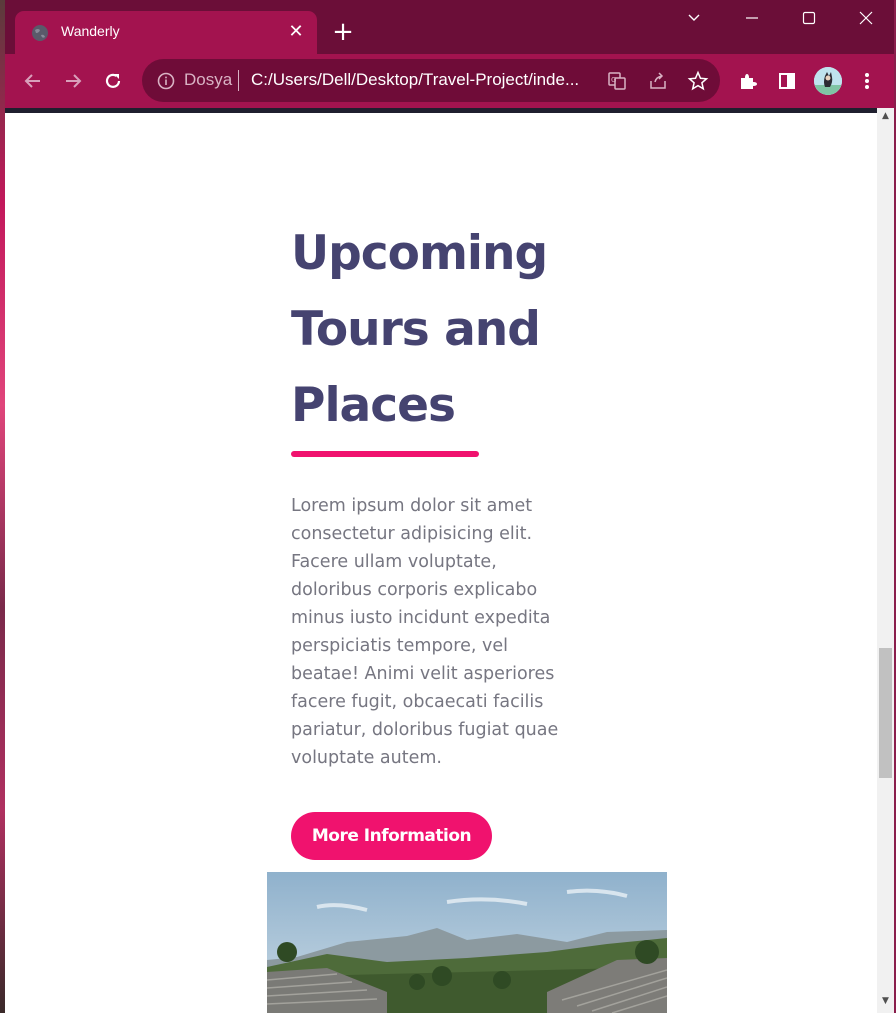  I want to click on side-panel-icon, so click(787, 81).